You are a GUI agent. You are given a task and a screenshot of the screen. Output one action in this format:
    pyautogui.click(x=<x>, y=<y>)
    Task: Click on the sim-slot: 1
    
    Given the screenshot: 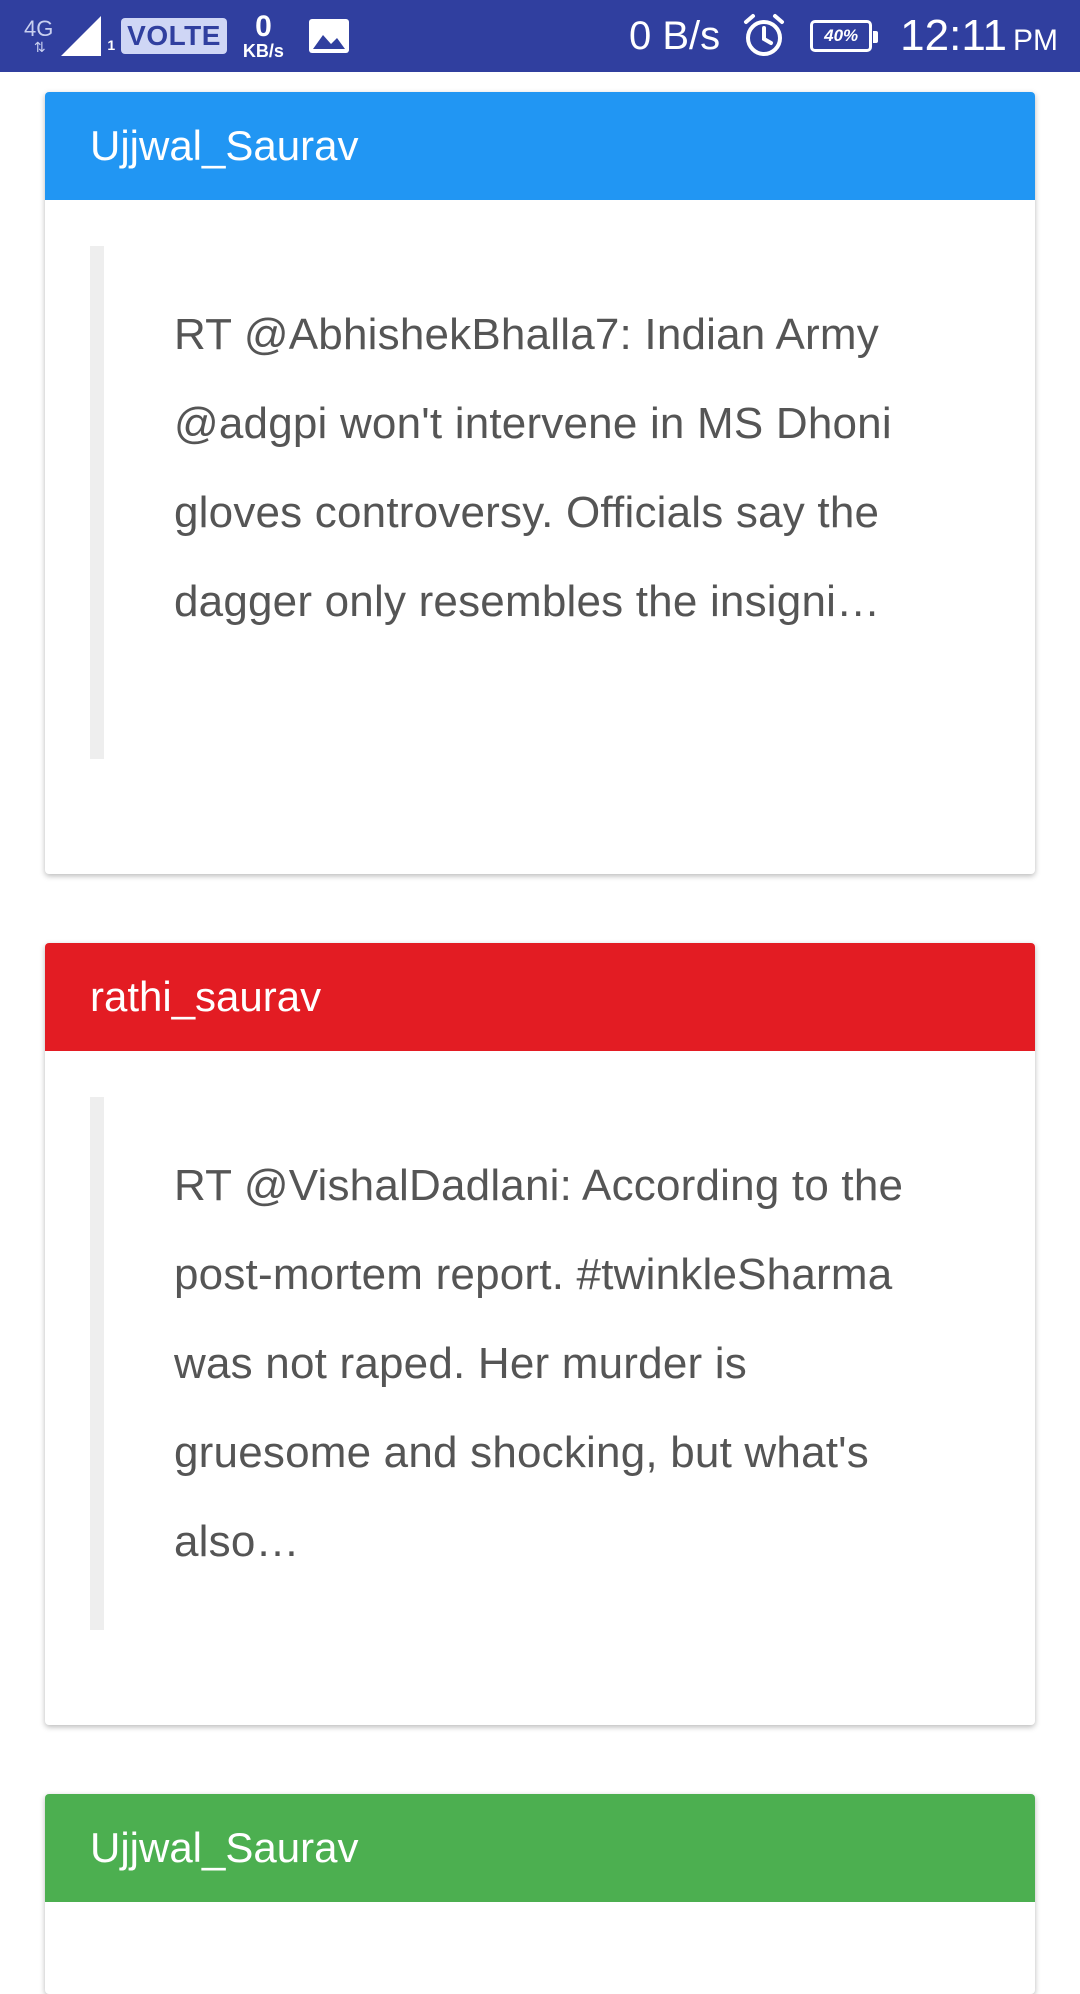 What is the action you would take?
    pyautogui.click(x=111, y=45)
    